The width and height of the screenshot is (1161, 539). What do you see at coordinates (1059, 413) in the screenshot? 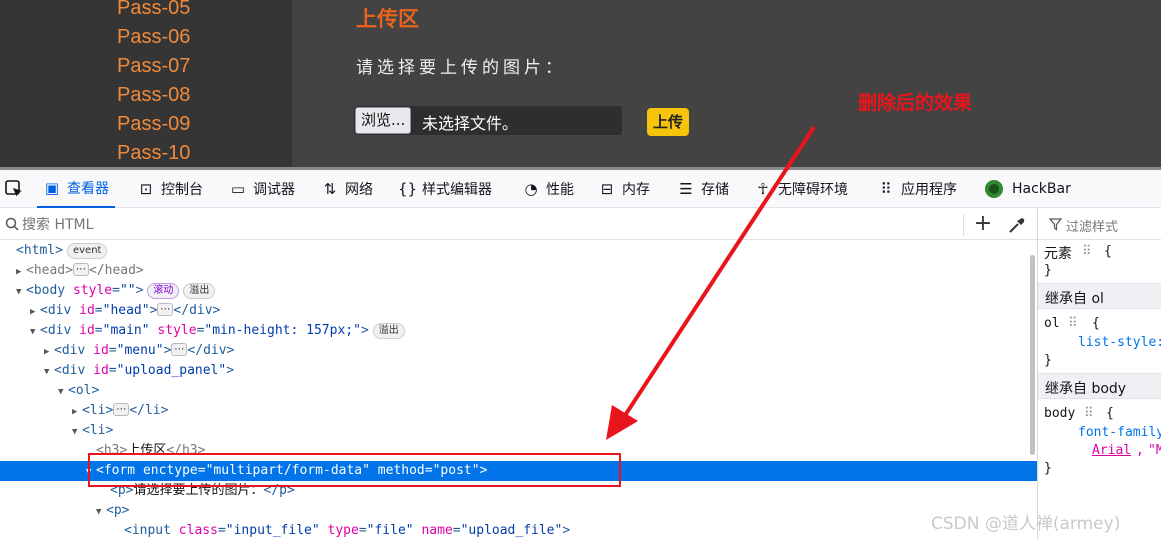
I see `body-selector: body` at bounding box center [1059, 413].